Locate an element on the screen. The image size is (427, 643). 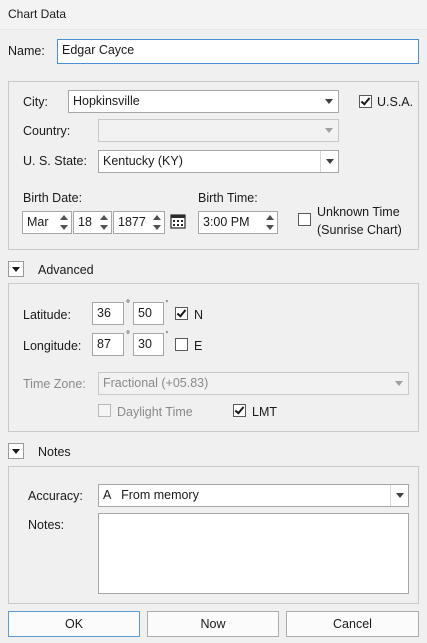
city-combo: Hopkinsville is located at coordinates (203, 101).